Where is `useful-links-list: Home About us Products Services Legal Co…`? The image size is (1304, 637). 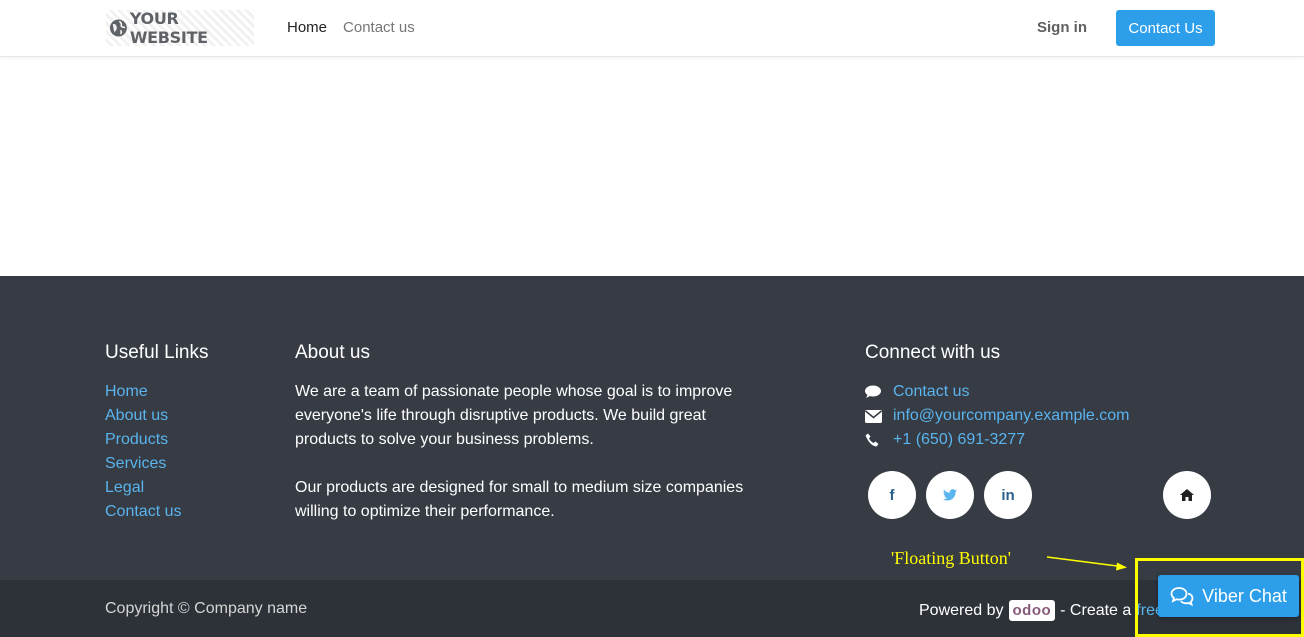
useful-links-list: Home About us Products Services Legal Co… is located at coordinates (157, 452).